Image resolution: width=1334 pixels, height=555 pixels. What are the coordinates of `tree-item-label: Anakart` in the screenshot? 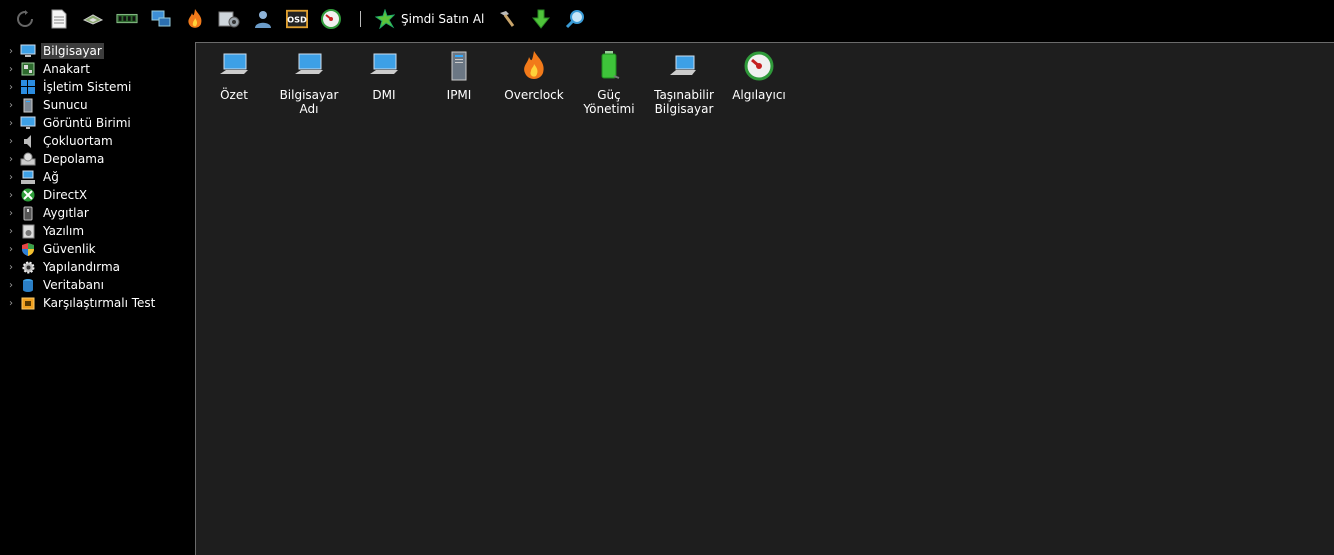 It's located at (66, 69).